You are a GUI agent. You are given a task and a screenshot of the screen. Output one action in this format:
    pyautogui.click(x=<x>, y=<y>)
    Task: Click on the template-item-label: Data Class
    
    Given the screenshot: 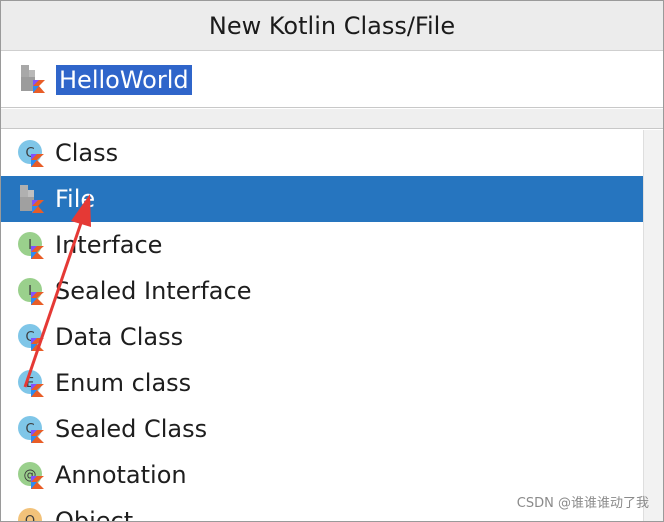 What is the action you would take?
    pyautogui.click(x=119, y=337)
    